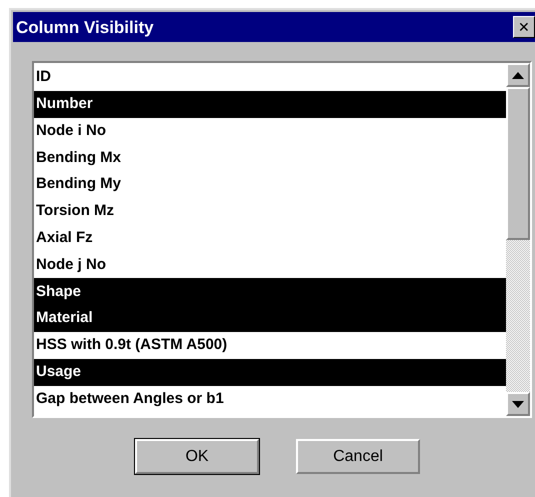  I want to click on close-button: ✕, so click(524, 27).